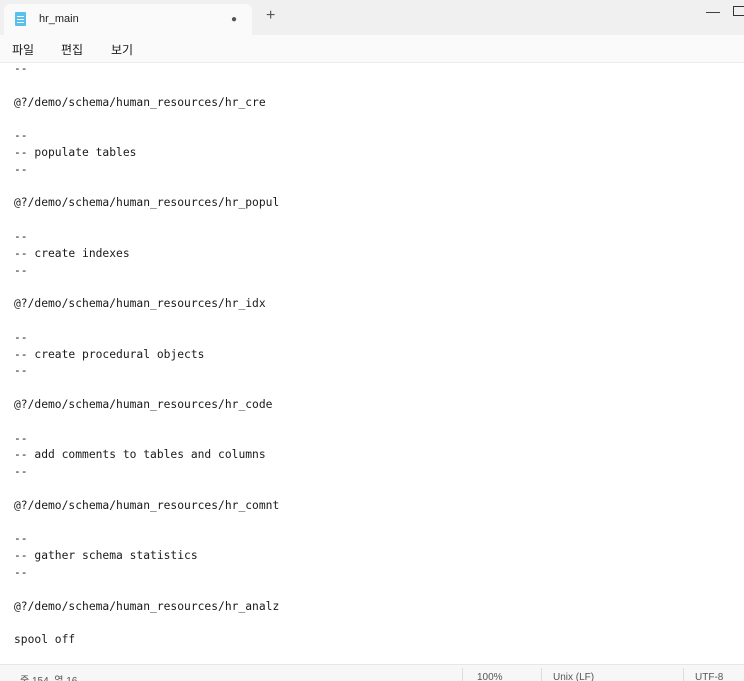  What do you see at coordinates (573, 676) in the screenshot?
I see `line-ending: Unix (LF)` at bounding box center [573, 676].